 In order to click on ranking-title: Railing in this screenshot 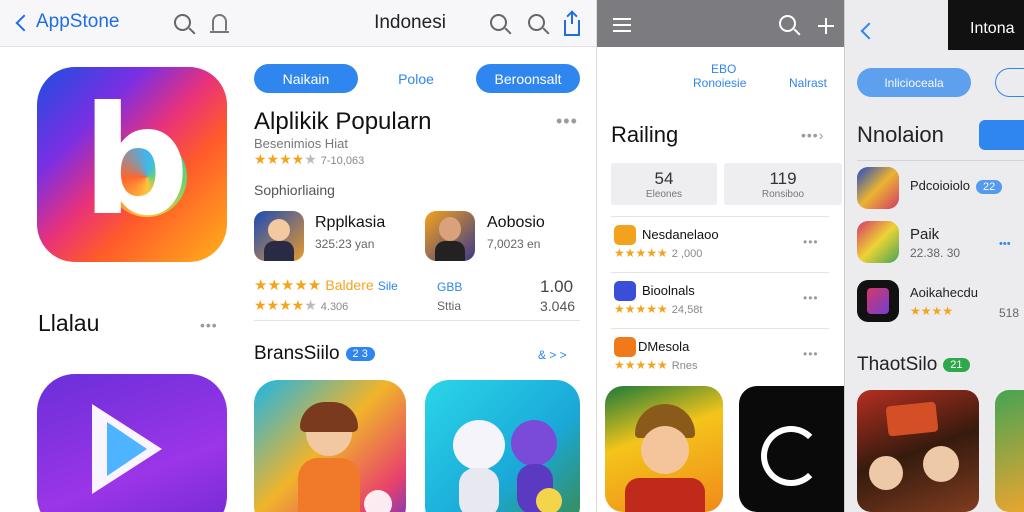, I will do `click(645, 134)`.